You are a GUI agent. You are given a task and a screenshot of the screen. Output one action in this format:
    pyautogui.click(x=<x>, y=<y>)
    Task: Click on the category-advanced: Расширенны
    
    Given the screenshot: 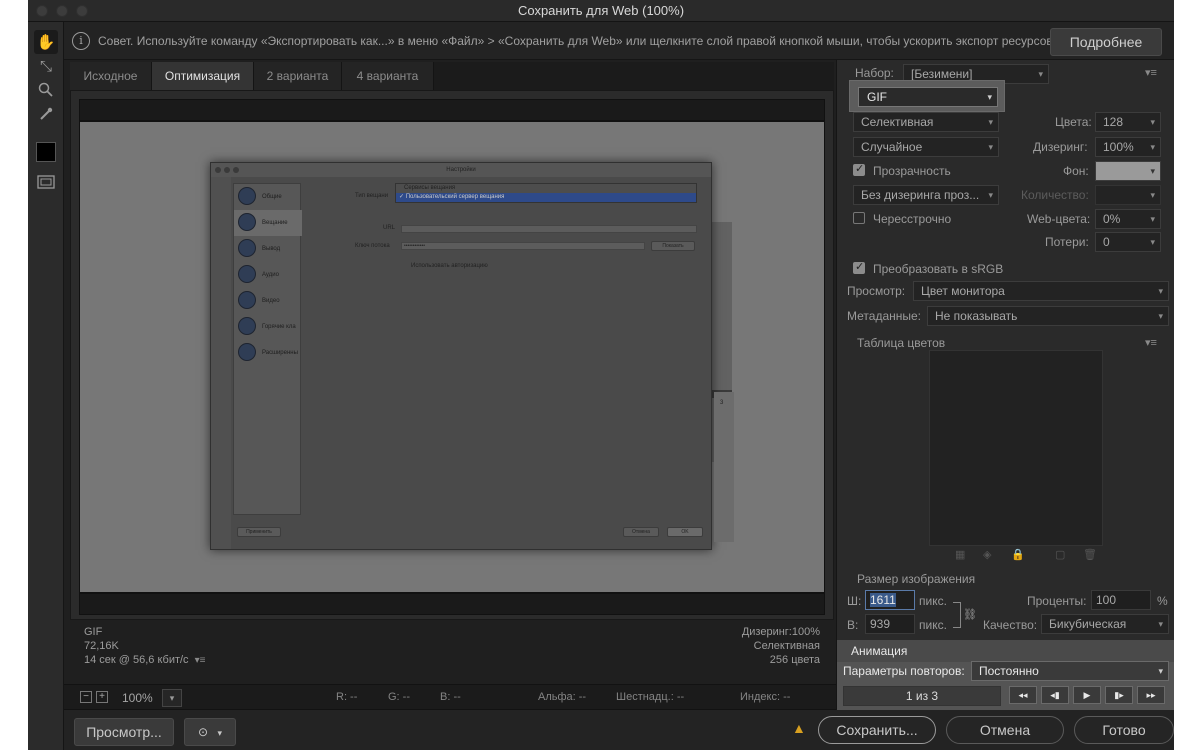 What is the action you would take?
    pyautogui.click(x=268, y=353)
    